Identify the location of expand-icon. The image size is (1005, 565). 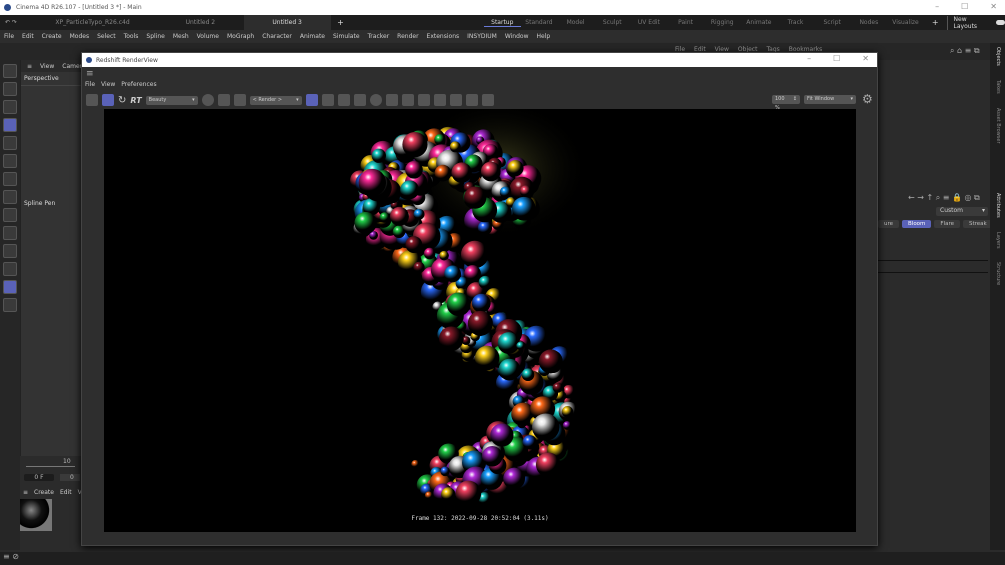
(407, 100).